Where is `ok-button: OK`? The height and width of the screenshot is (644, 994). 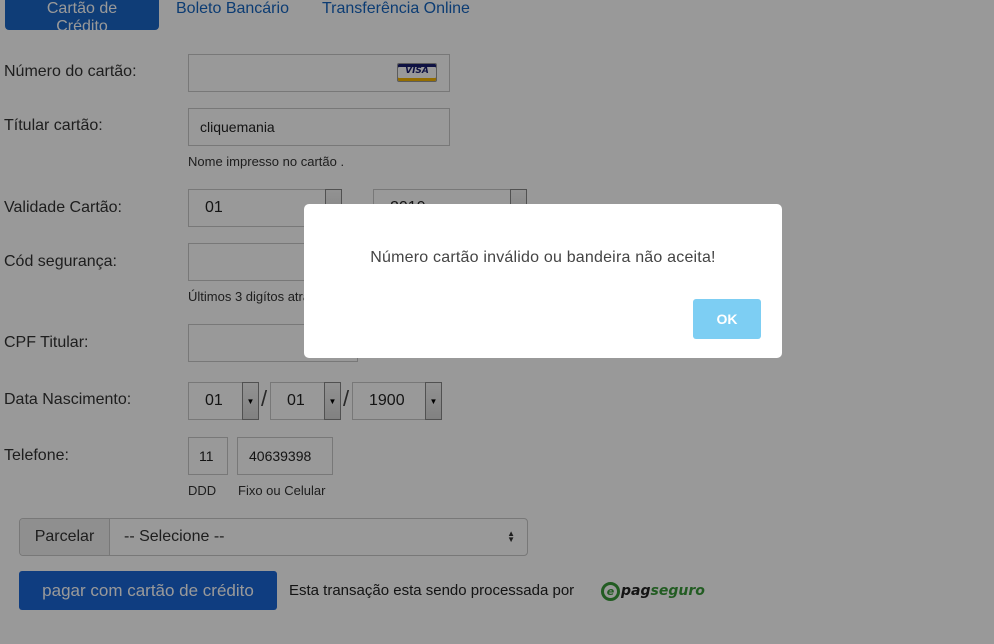
ok-button: OK is located at coordinates (727, 319).